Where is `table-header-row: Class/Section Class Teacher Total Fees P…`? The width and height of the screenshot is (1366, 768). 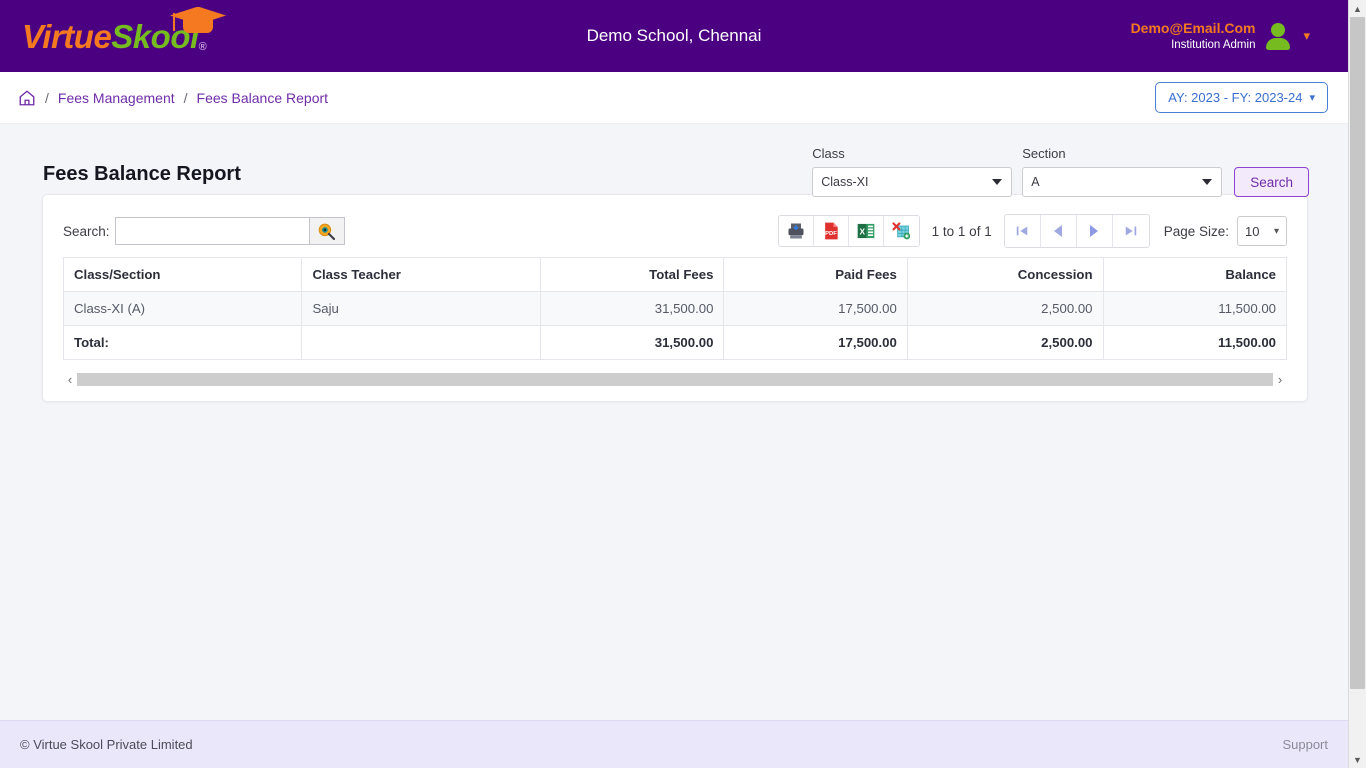
table-header-row: Class/Section Class Teacher Total Fees P… is located at coordinates (675, 274).